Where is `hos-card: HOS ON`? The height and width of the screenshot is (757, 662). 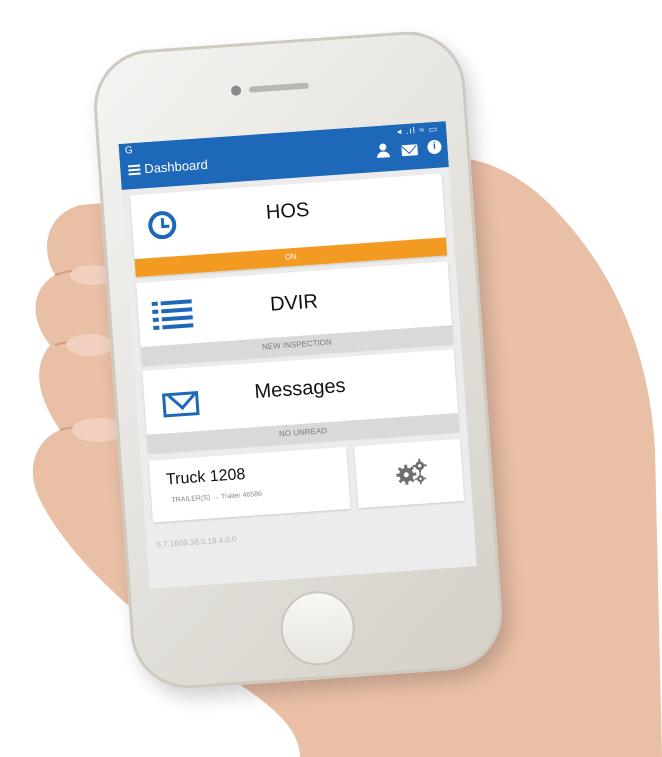 hos-card: HOS ON is located at coordinates (289, 225).